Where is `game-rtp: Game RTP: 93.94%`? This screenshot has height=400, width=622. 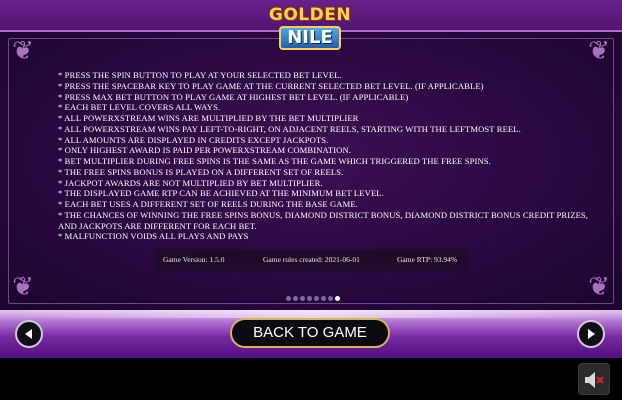 game-rtp: Game RTP: 93.94% is located at coordinates (427, 259).